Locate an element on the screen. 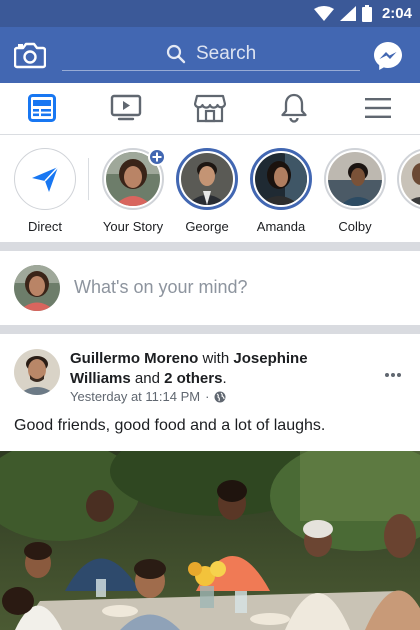 The height and width of the screenshot is (630, 420). story-direct: Direct is located at coordinates (45, 191).